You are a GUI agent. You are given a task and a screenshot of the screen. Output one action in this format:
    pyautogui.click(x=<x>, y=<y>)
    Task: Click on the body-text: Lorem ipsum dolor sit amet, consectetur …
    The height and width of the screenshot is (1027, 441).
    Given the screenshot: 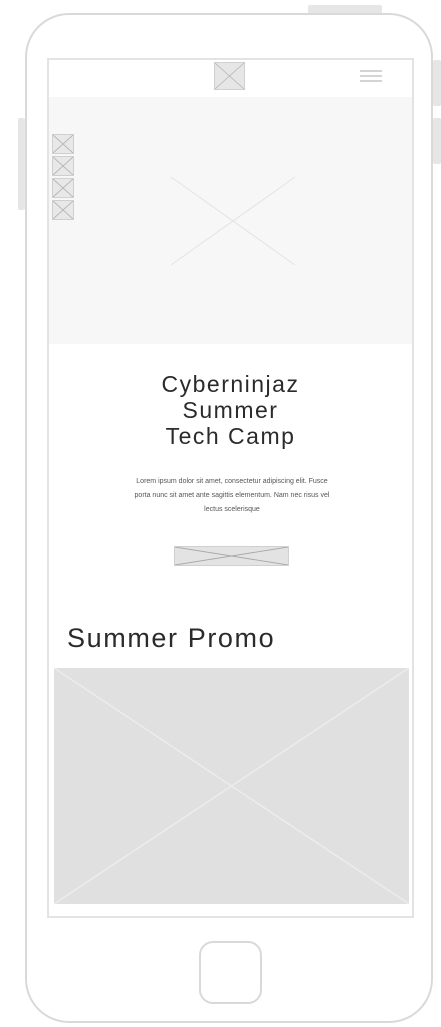 What is the action you would take?
    pyautogui.click(x=232, y=495)
    